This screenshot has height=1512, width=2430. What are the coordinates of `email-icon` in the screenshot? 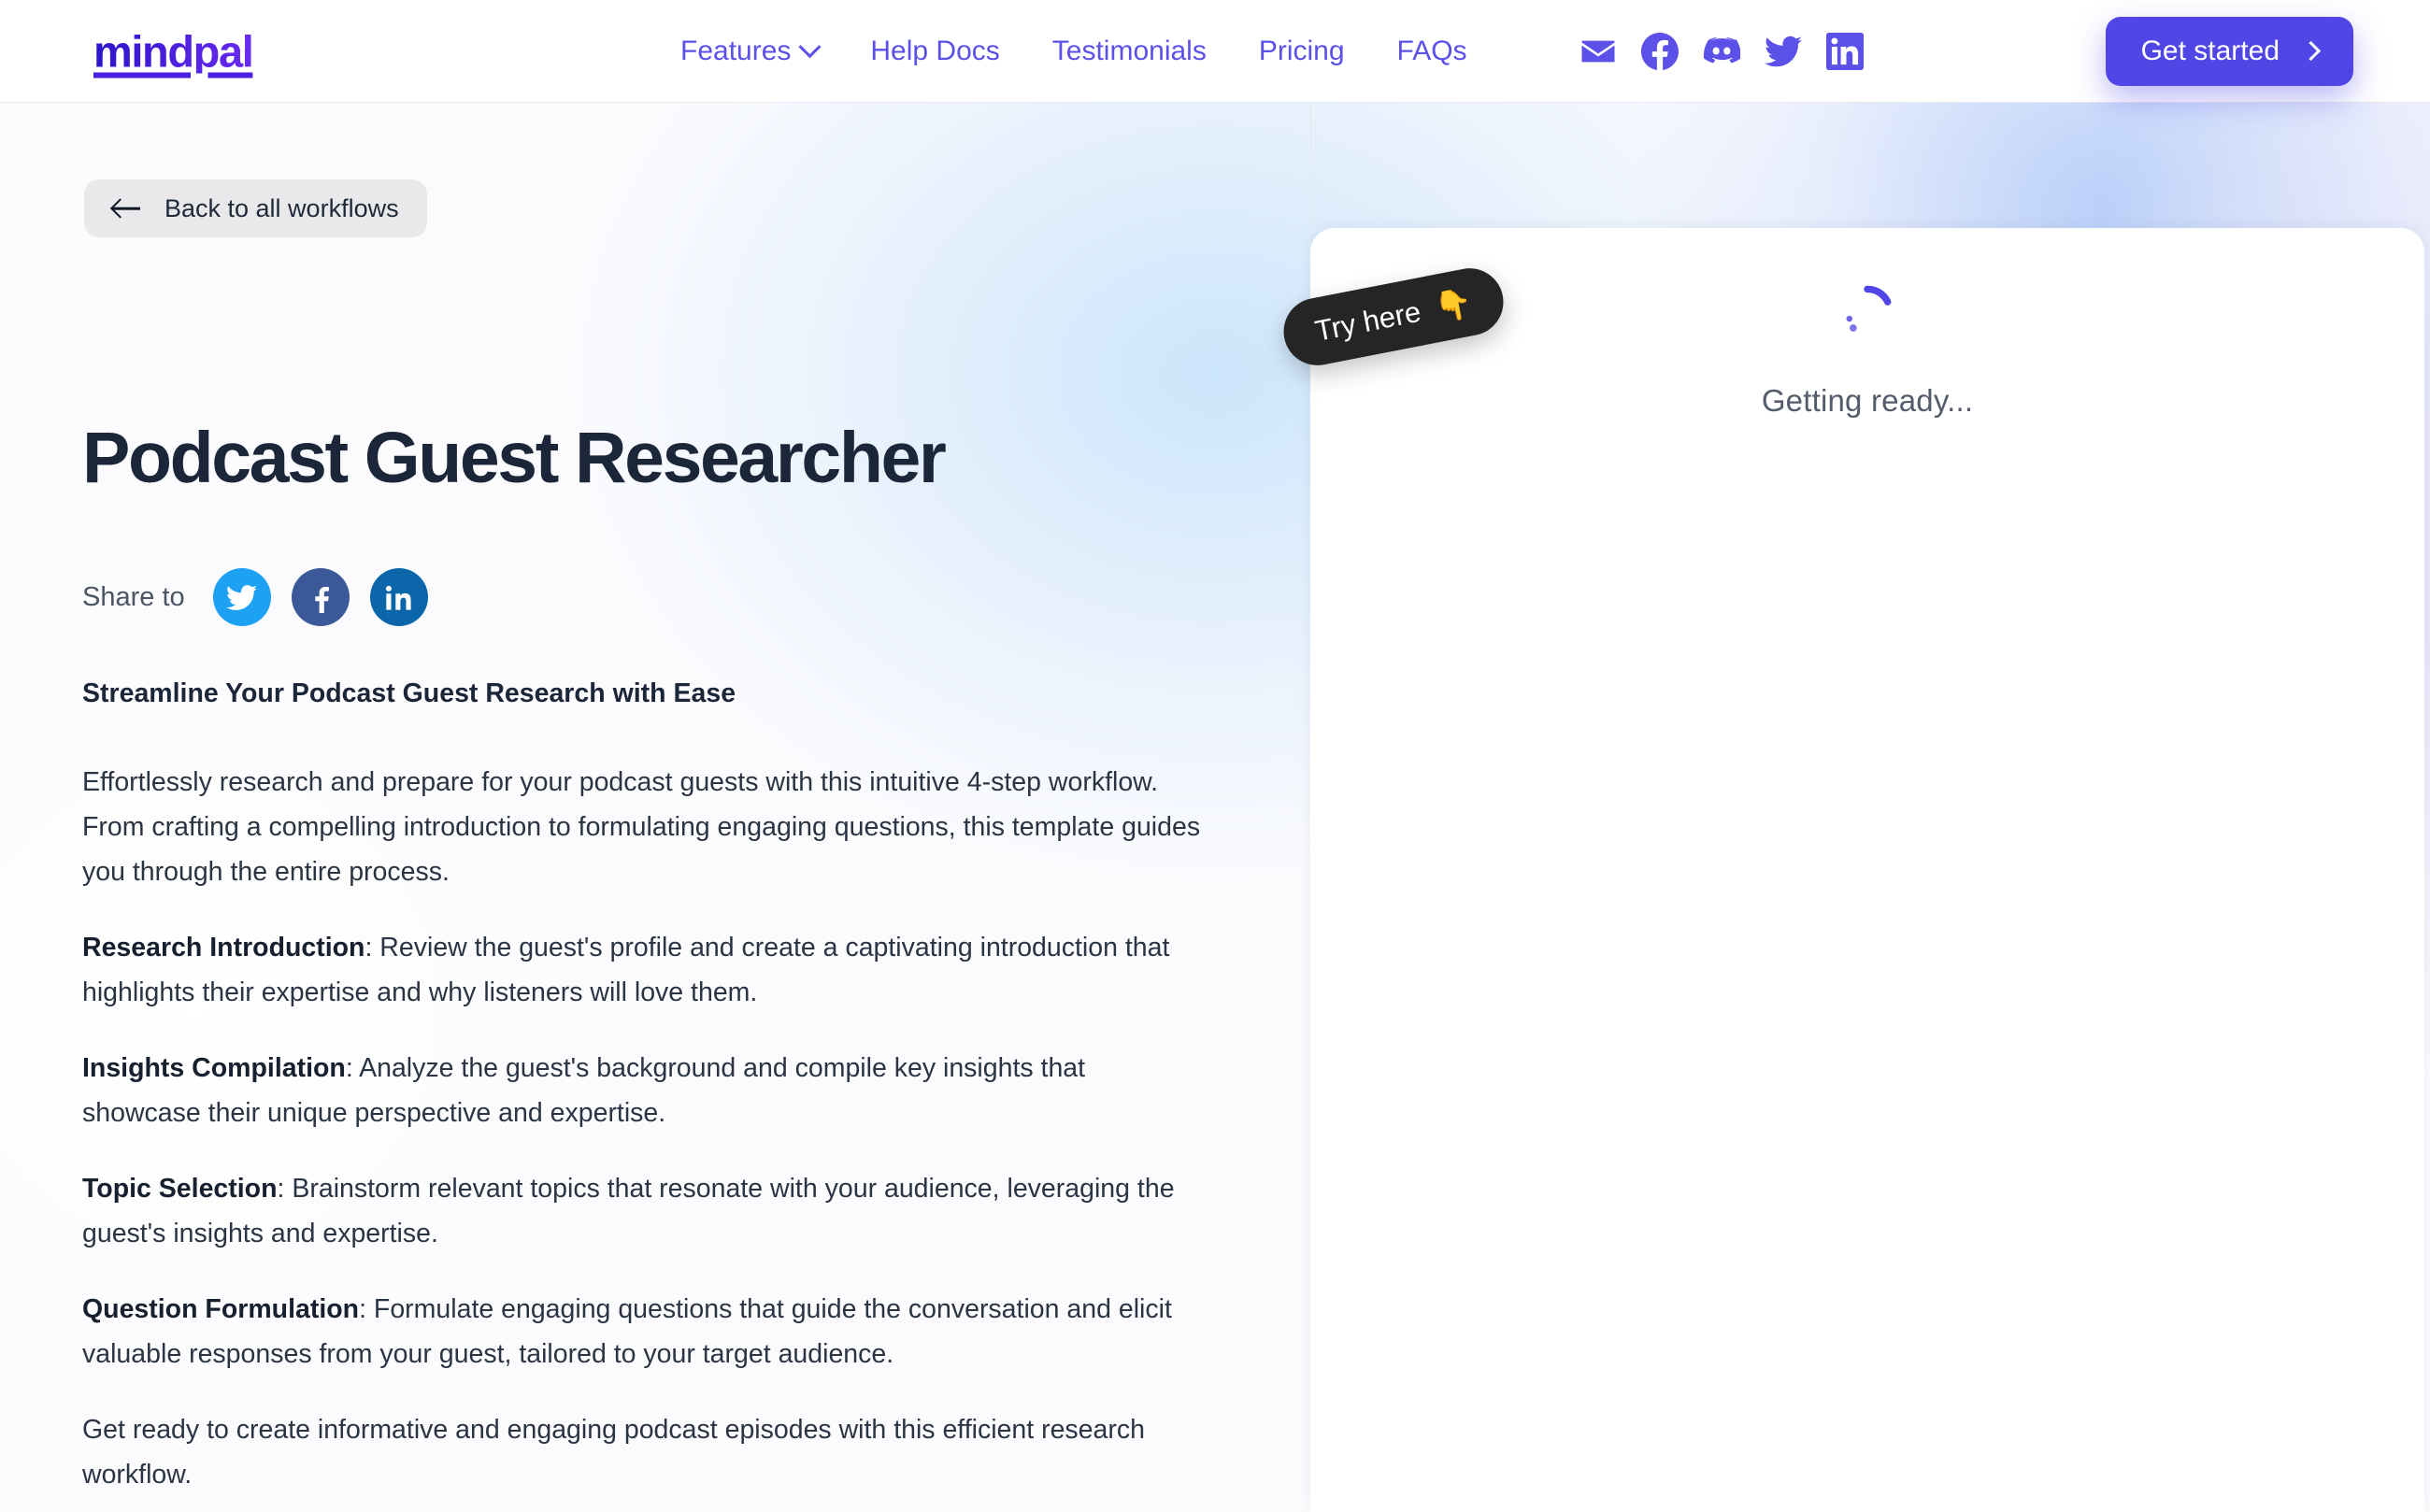 It's located at (1599, 51).